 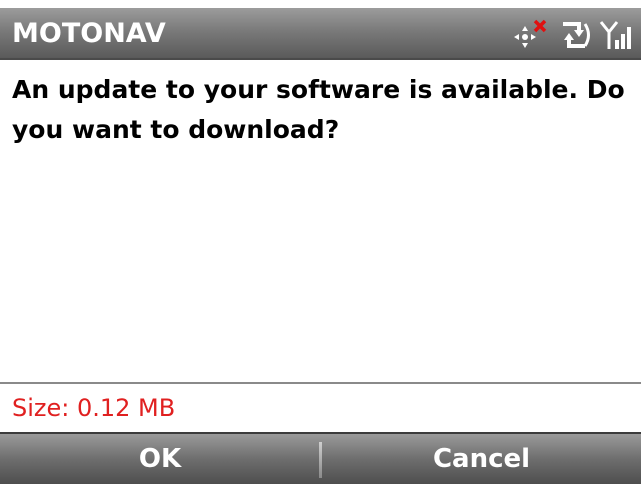 What do you see at coordinates (320, 4) in the screenshot?
I see `top-strip` at bounding box center [320, 4].